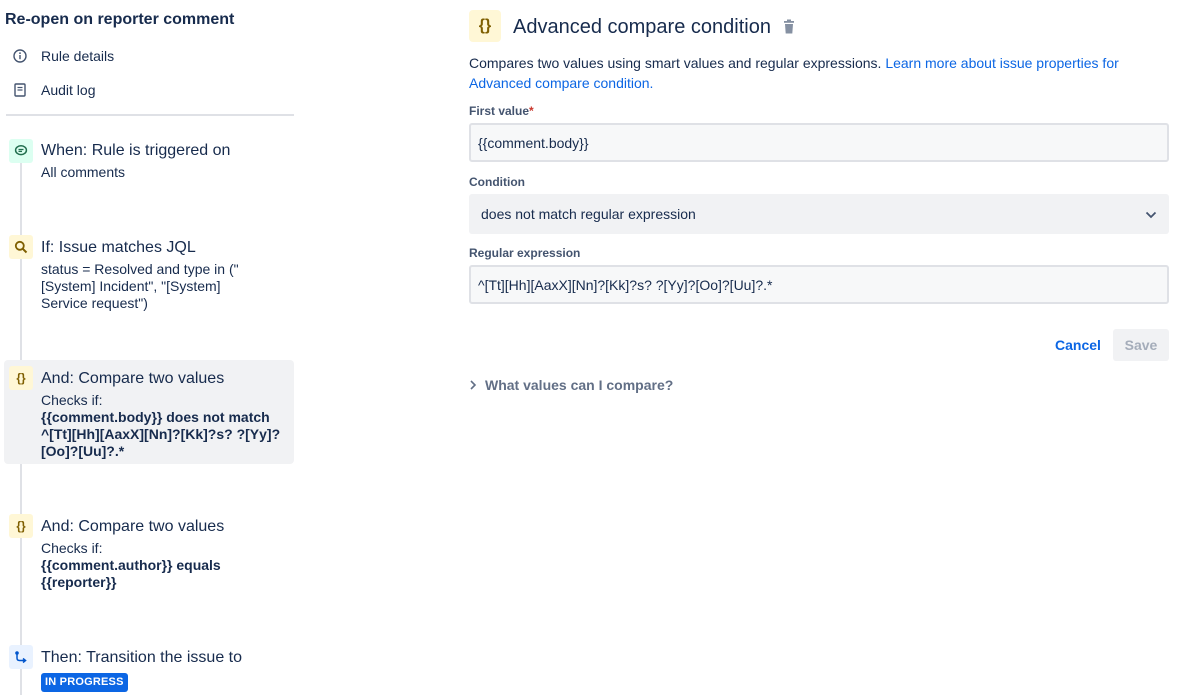  Describe the element at coordinates (525, 253) in the screenshot. I see `regex-label: Regular expression` at that location.